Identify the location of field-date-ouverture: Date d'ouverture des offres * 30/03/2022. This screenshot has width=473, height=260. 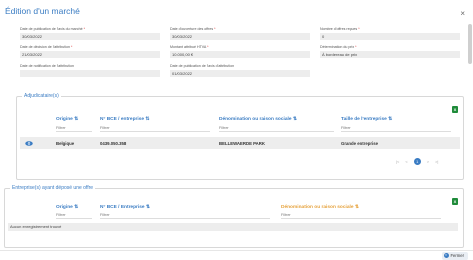
(240, 33).